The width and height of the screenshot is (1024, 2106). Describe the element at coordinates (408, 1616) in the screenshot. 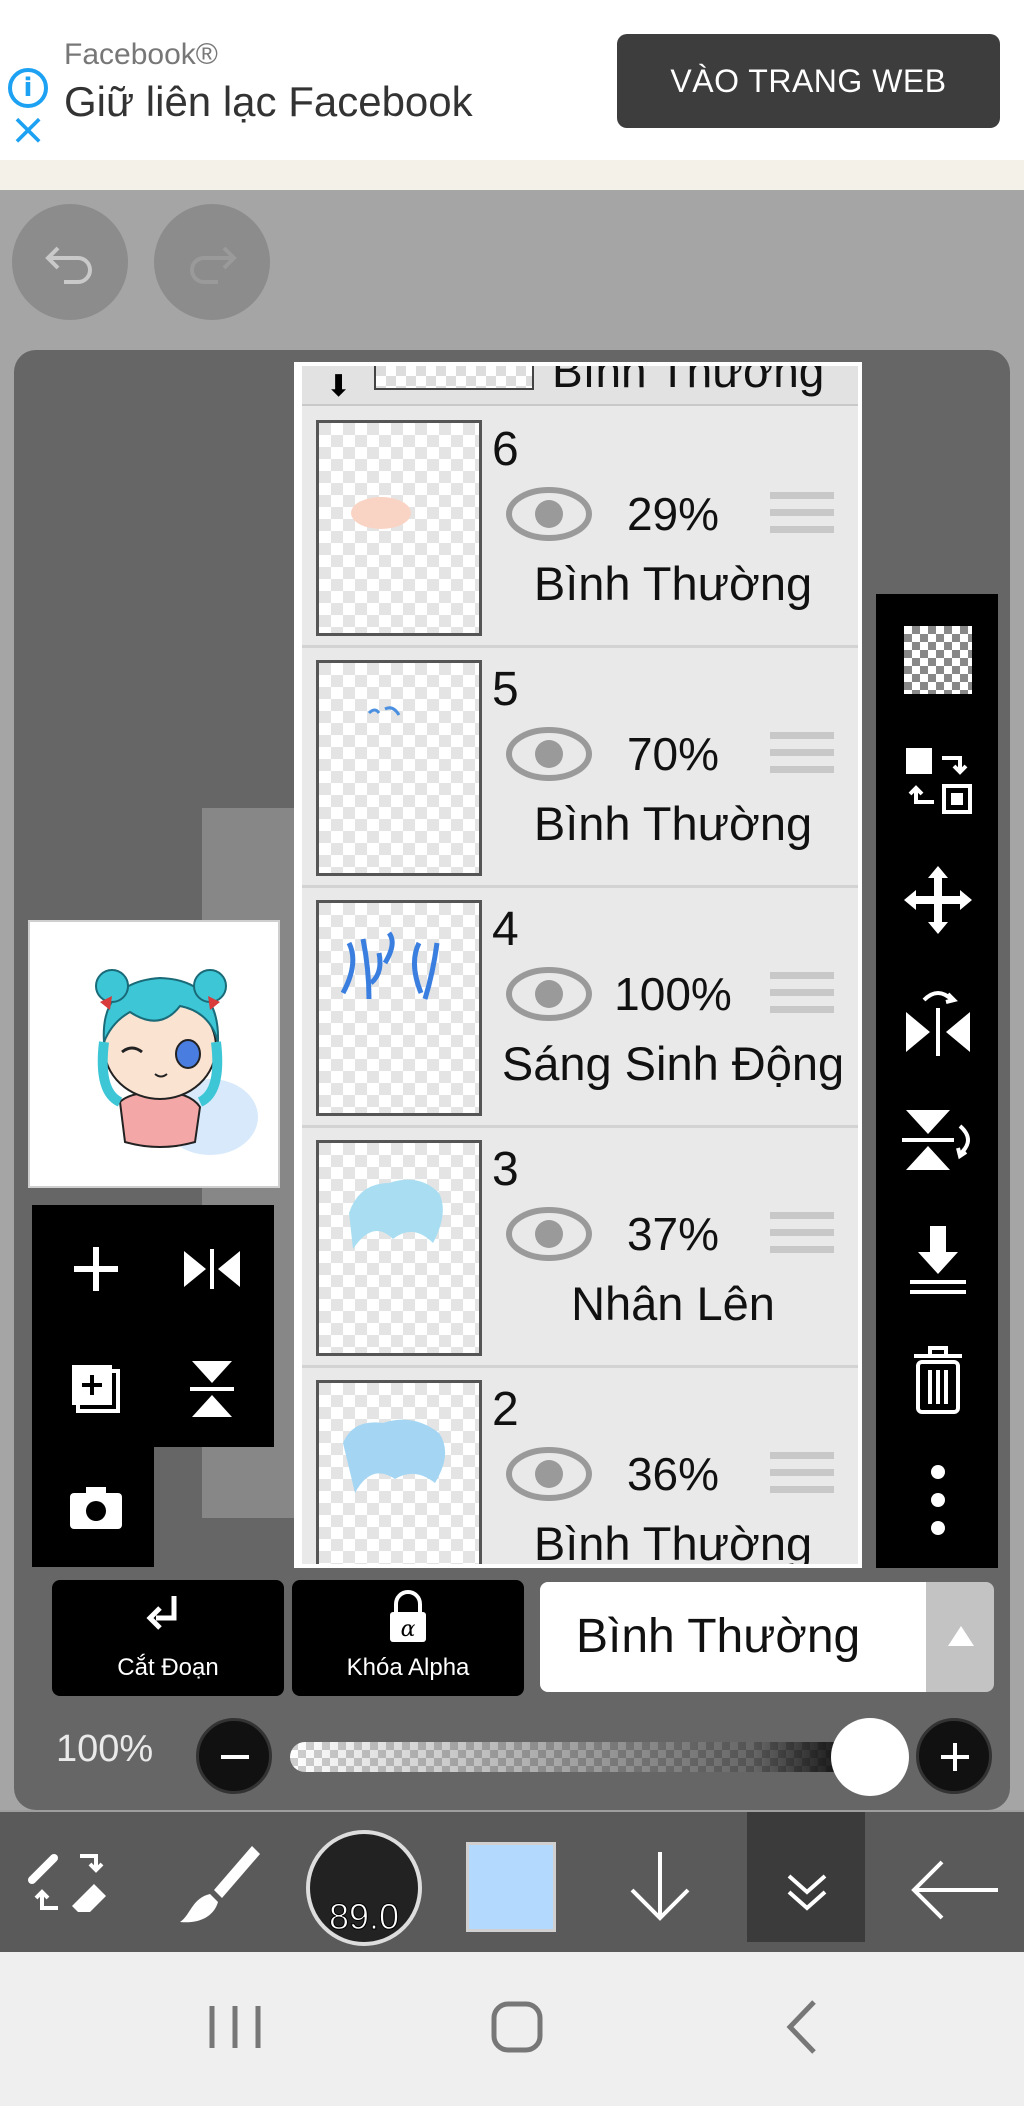

I see `lock-alpha-icon: α` at that location.